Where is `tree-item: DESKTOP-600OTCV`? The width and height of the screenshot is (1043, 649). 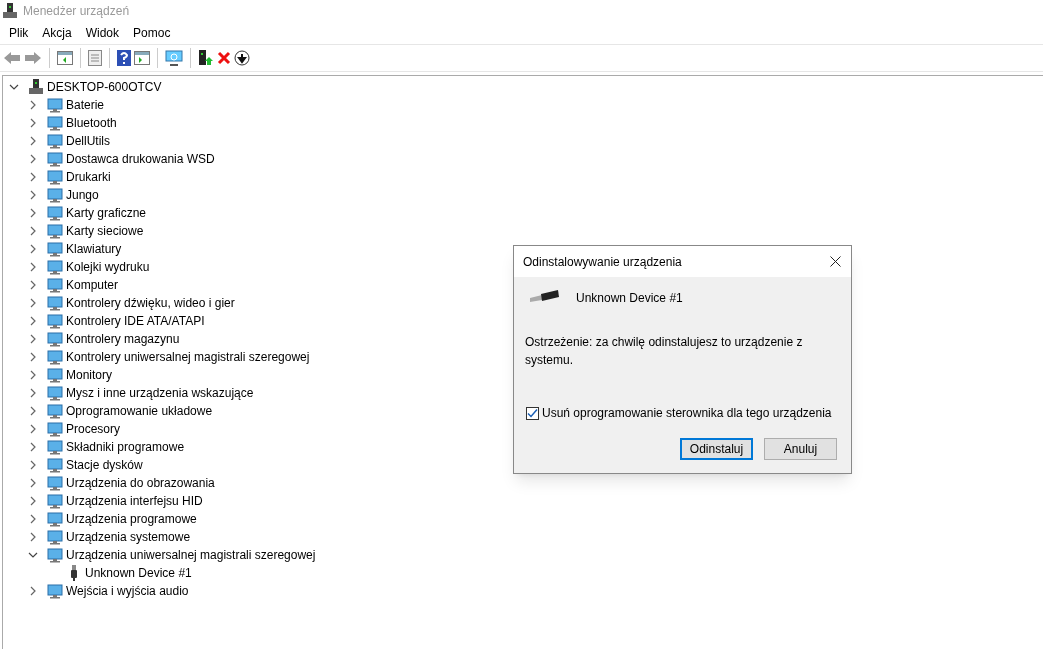 tree-item: DESKTOP-600OTCV is located at coordinates (104, 87).